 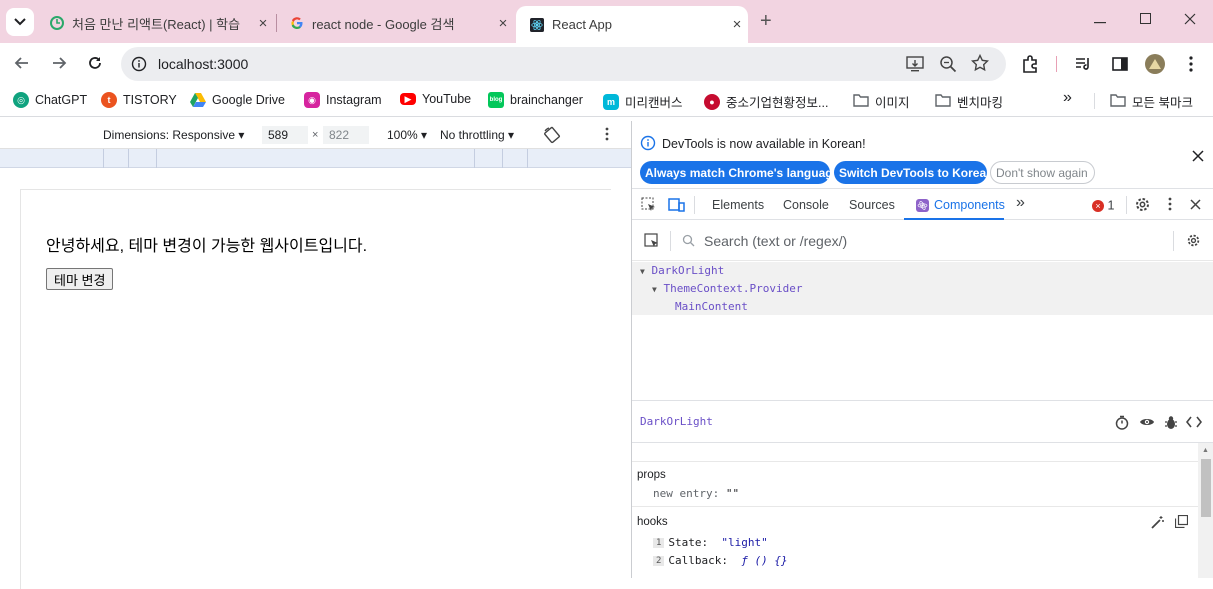 I want to click on component-search-input: Search (text or /regex/), so click(x=775, y=241).